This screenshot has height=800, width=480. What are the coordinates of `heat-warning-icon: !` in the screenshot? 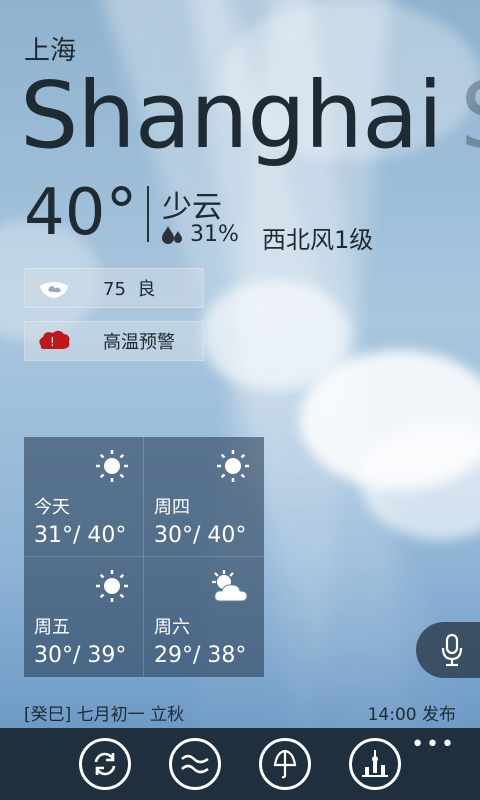 It's located at (54, 341).